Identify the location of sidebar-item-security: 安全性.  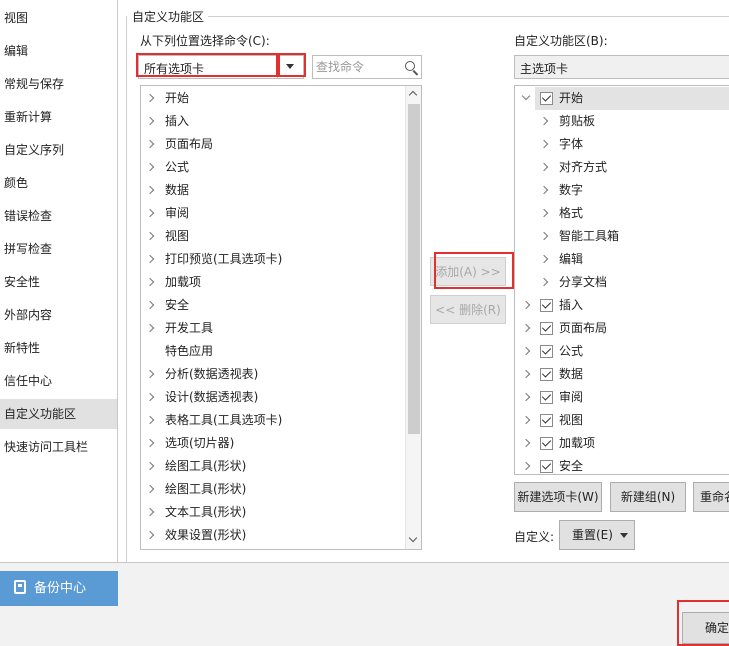
(58, 282).